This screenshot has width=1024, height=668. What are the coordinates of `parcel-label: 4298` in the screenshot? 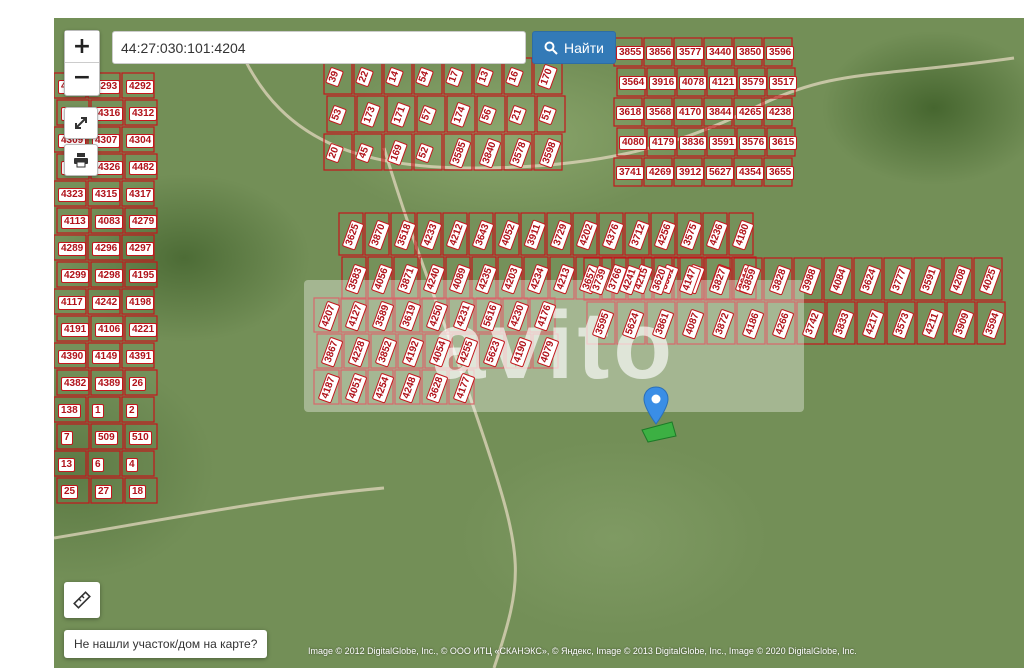 It's located at (109, 275).